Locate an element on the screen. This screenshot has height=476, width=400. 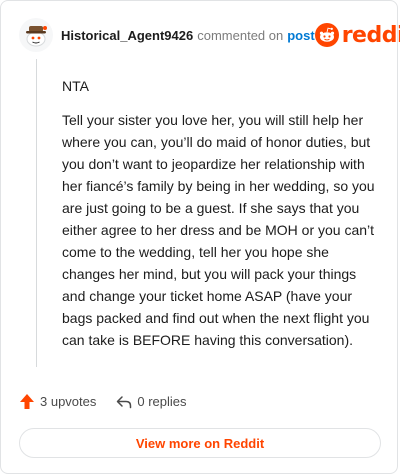
snoo-avatar-icon is located at coordinates (36, 35).